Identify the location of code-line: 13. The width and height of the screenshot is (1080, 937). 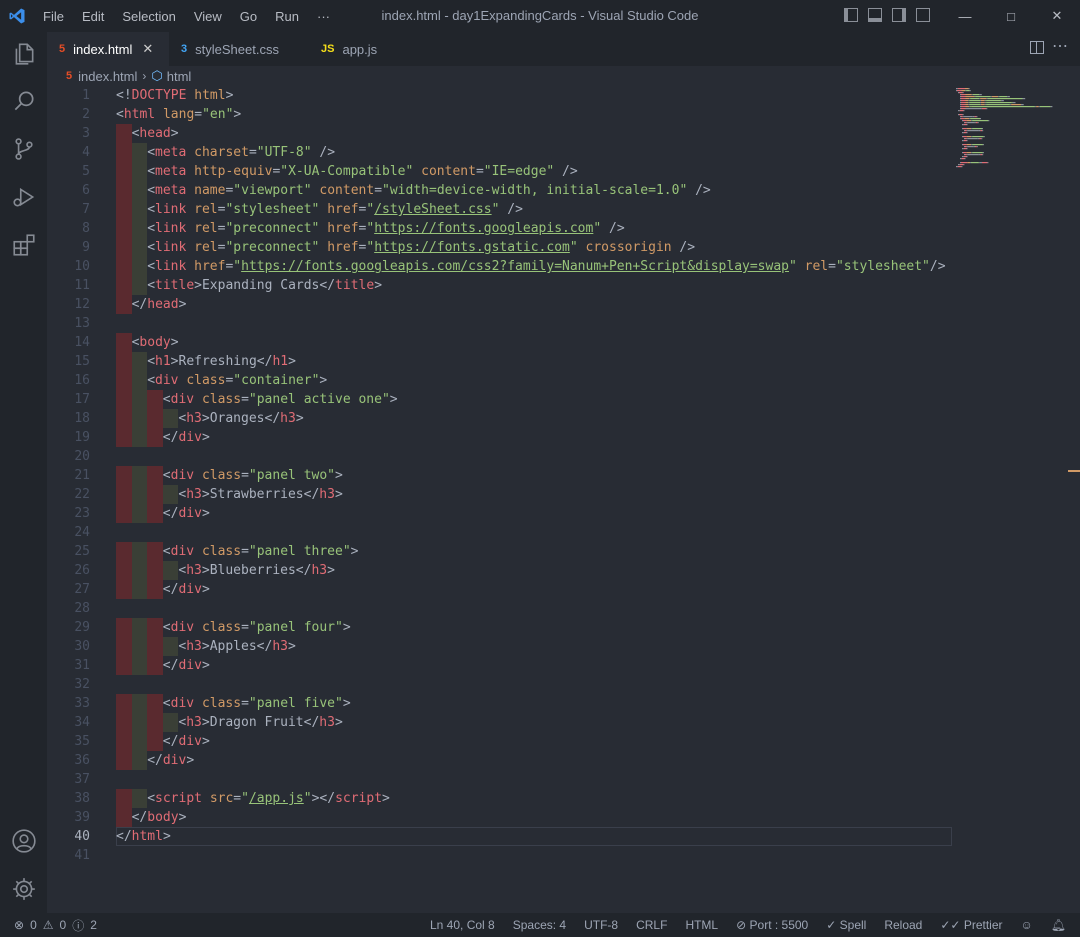
(563, 323).